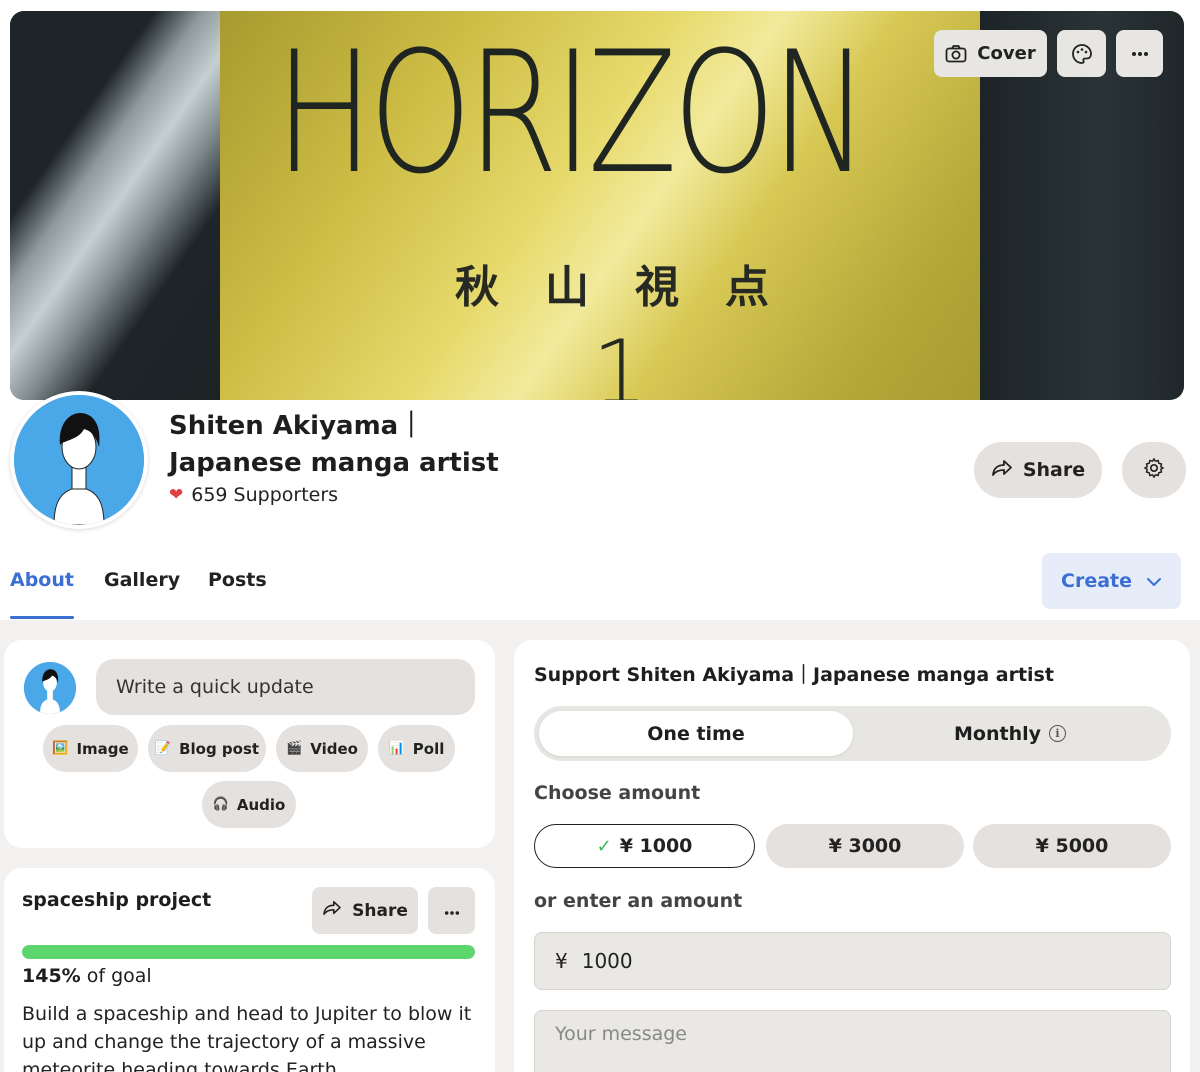 The height and width of the screenshot is (1072, 1200). Describe the element at coordinates (1096, 581) in the screenshot. I see `create-label: Create` at that location.